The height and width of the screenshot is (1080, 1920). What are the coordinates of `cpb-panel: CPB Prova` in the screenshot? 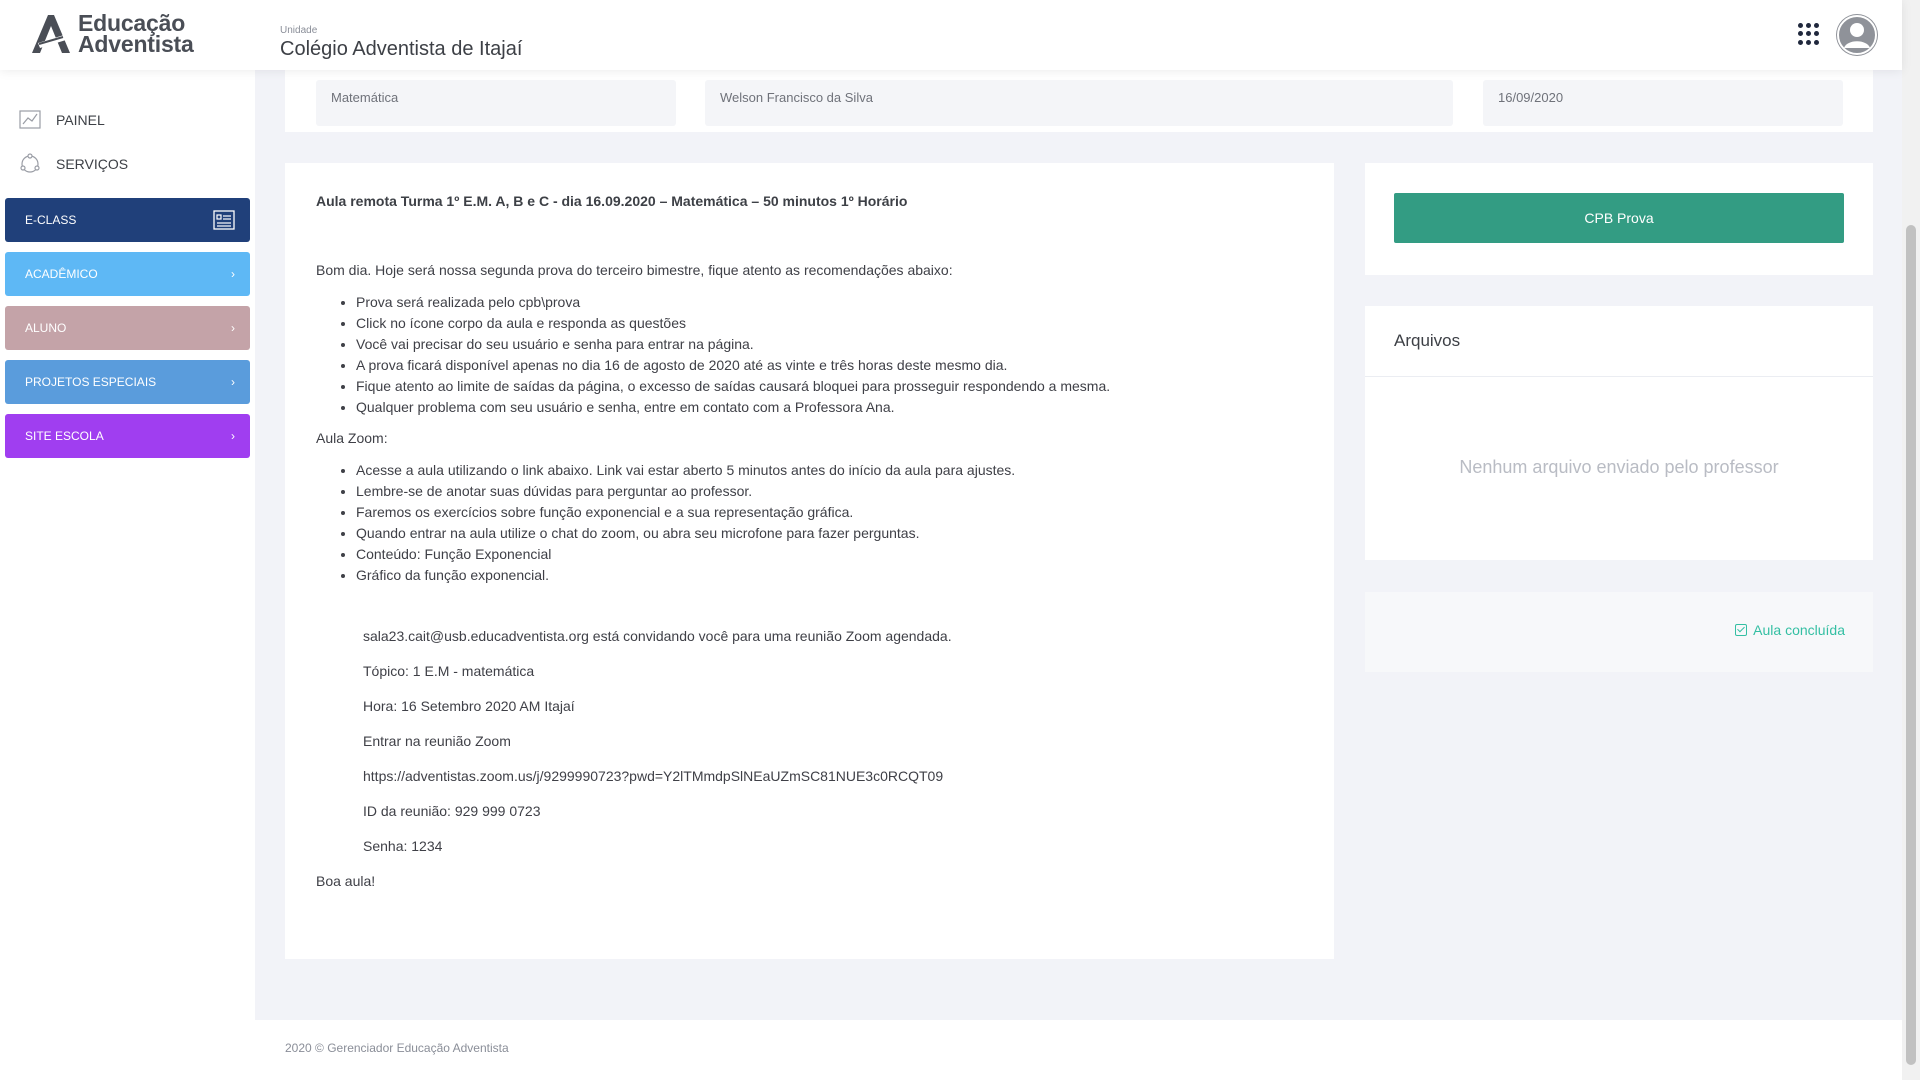 It's located at (1619, 219).